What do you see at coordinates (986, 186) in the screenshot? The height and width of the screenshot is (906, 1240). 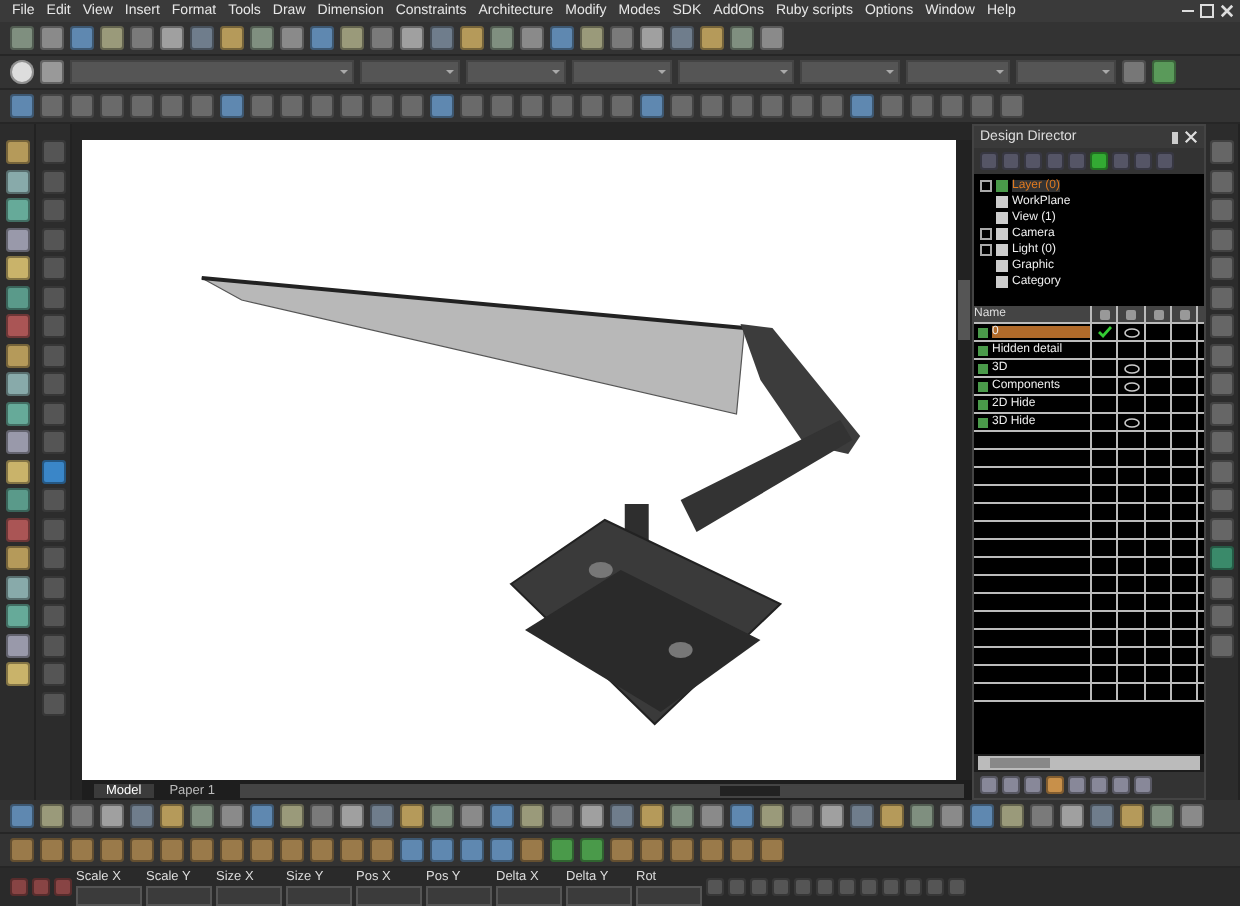 I see `expand-icon` at bounding box center [986, 186].